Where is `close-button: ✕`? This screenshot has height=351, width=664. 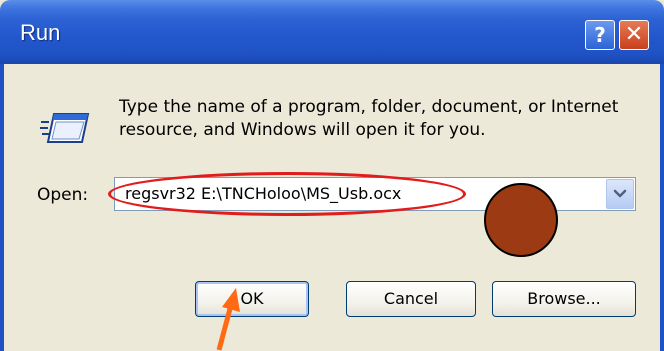 close-button: ✕ is located at coordinates (634, 35).